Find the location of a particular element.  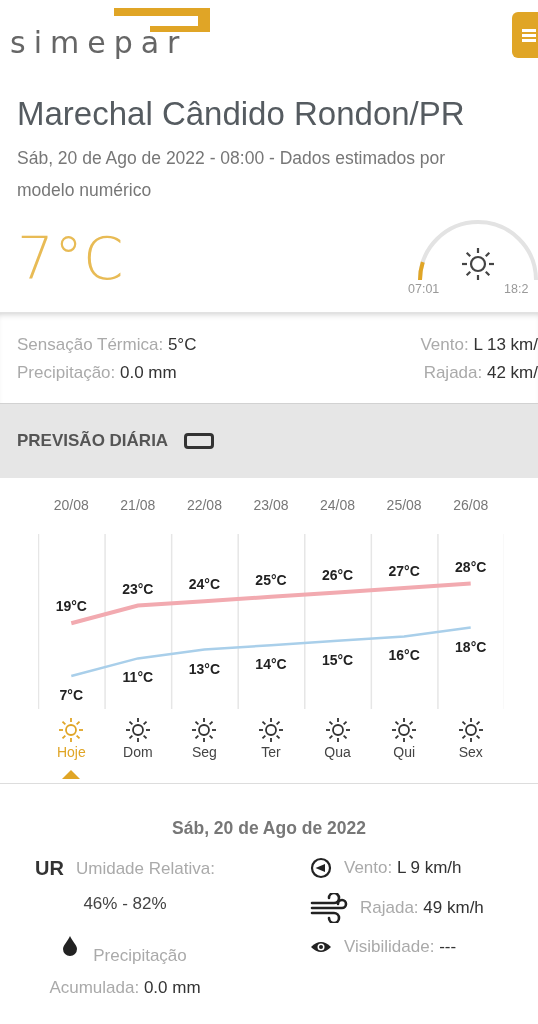

temperature-label: 25°C is located at coordinates (271, 579).